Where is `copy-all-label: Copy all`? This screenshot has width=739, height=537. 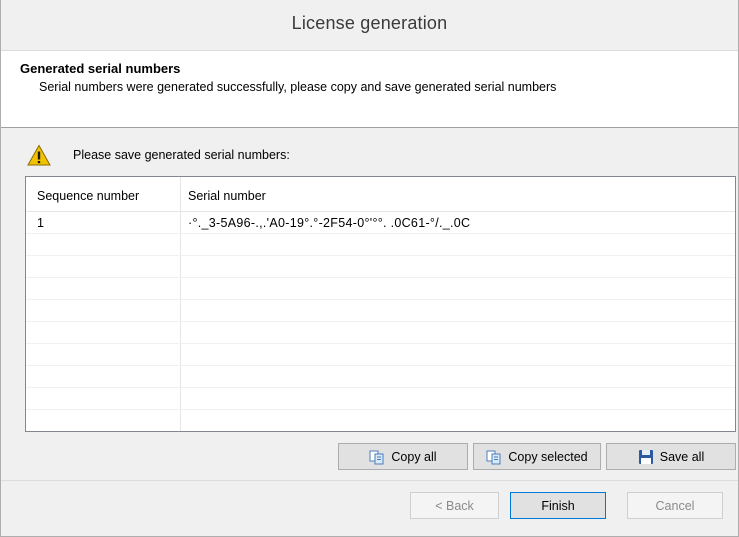
copy-all-label: Copy all is located at coordinates (414, 456).